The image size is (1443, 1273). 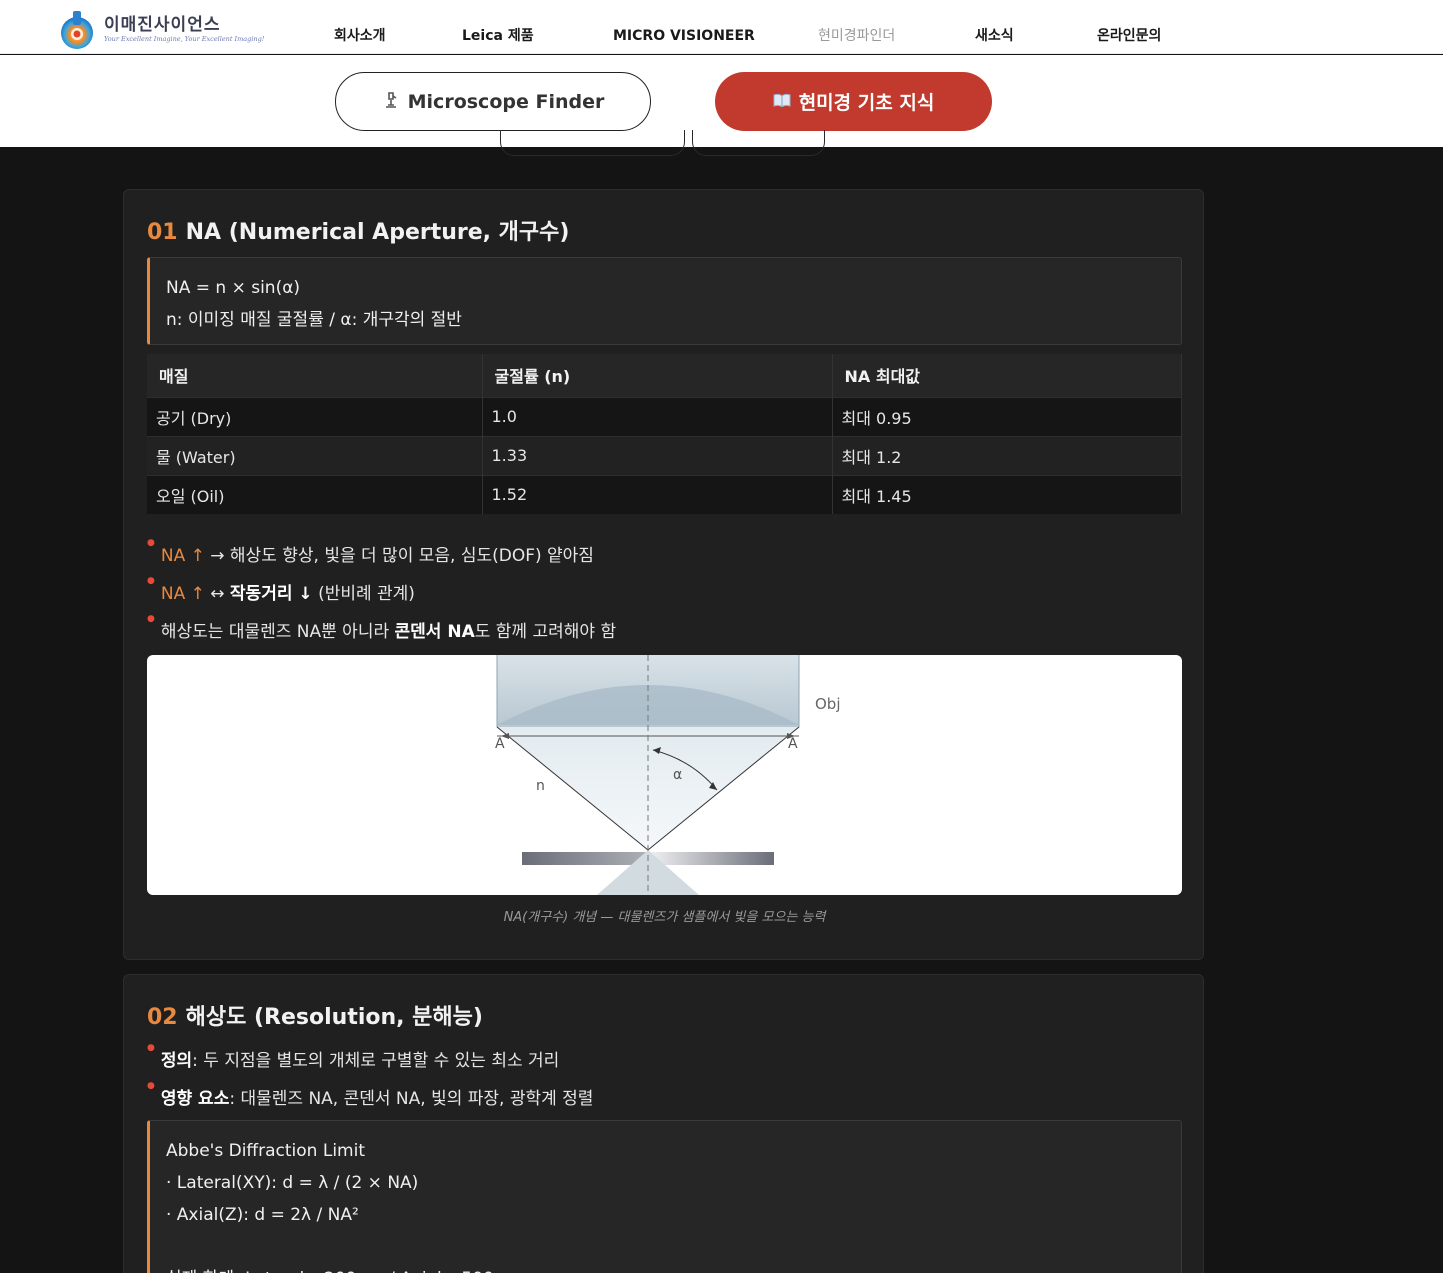 I want to click on section-title-text: 해상도 (Resolution, 분해능), so click(x=334, y=1017).